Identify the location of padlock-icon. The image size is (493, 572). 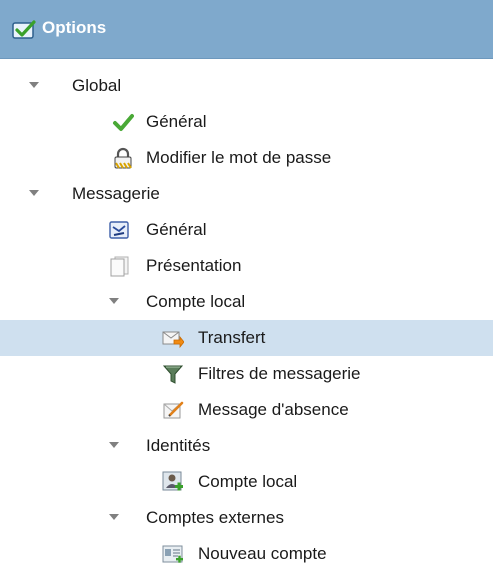
(123, 158).